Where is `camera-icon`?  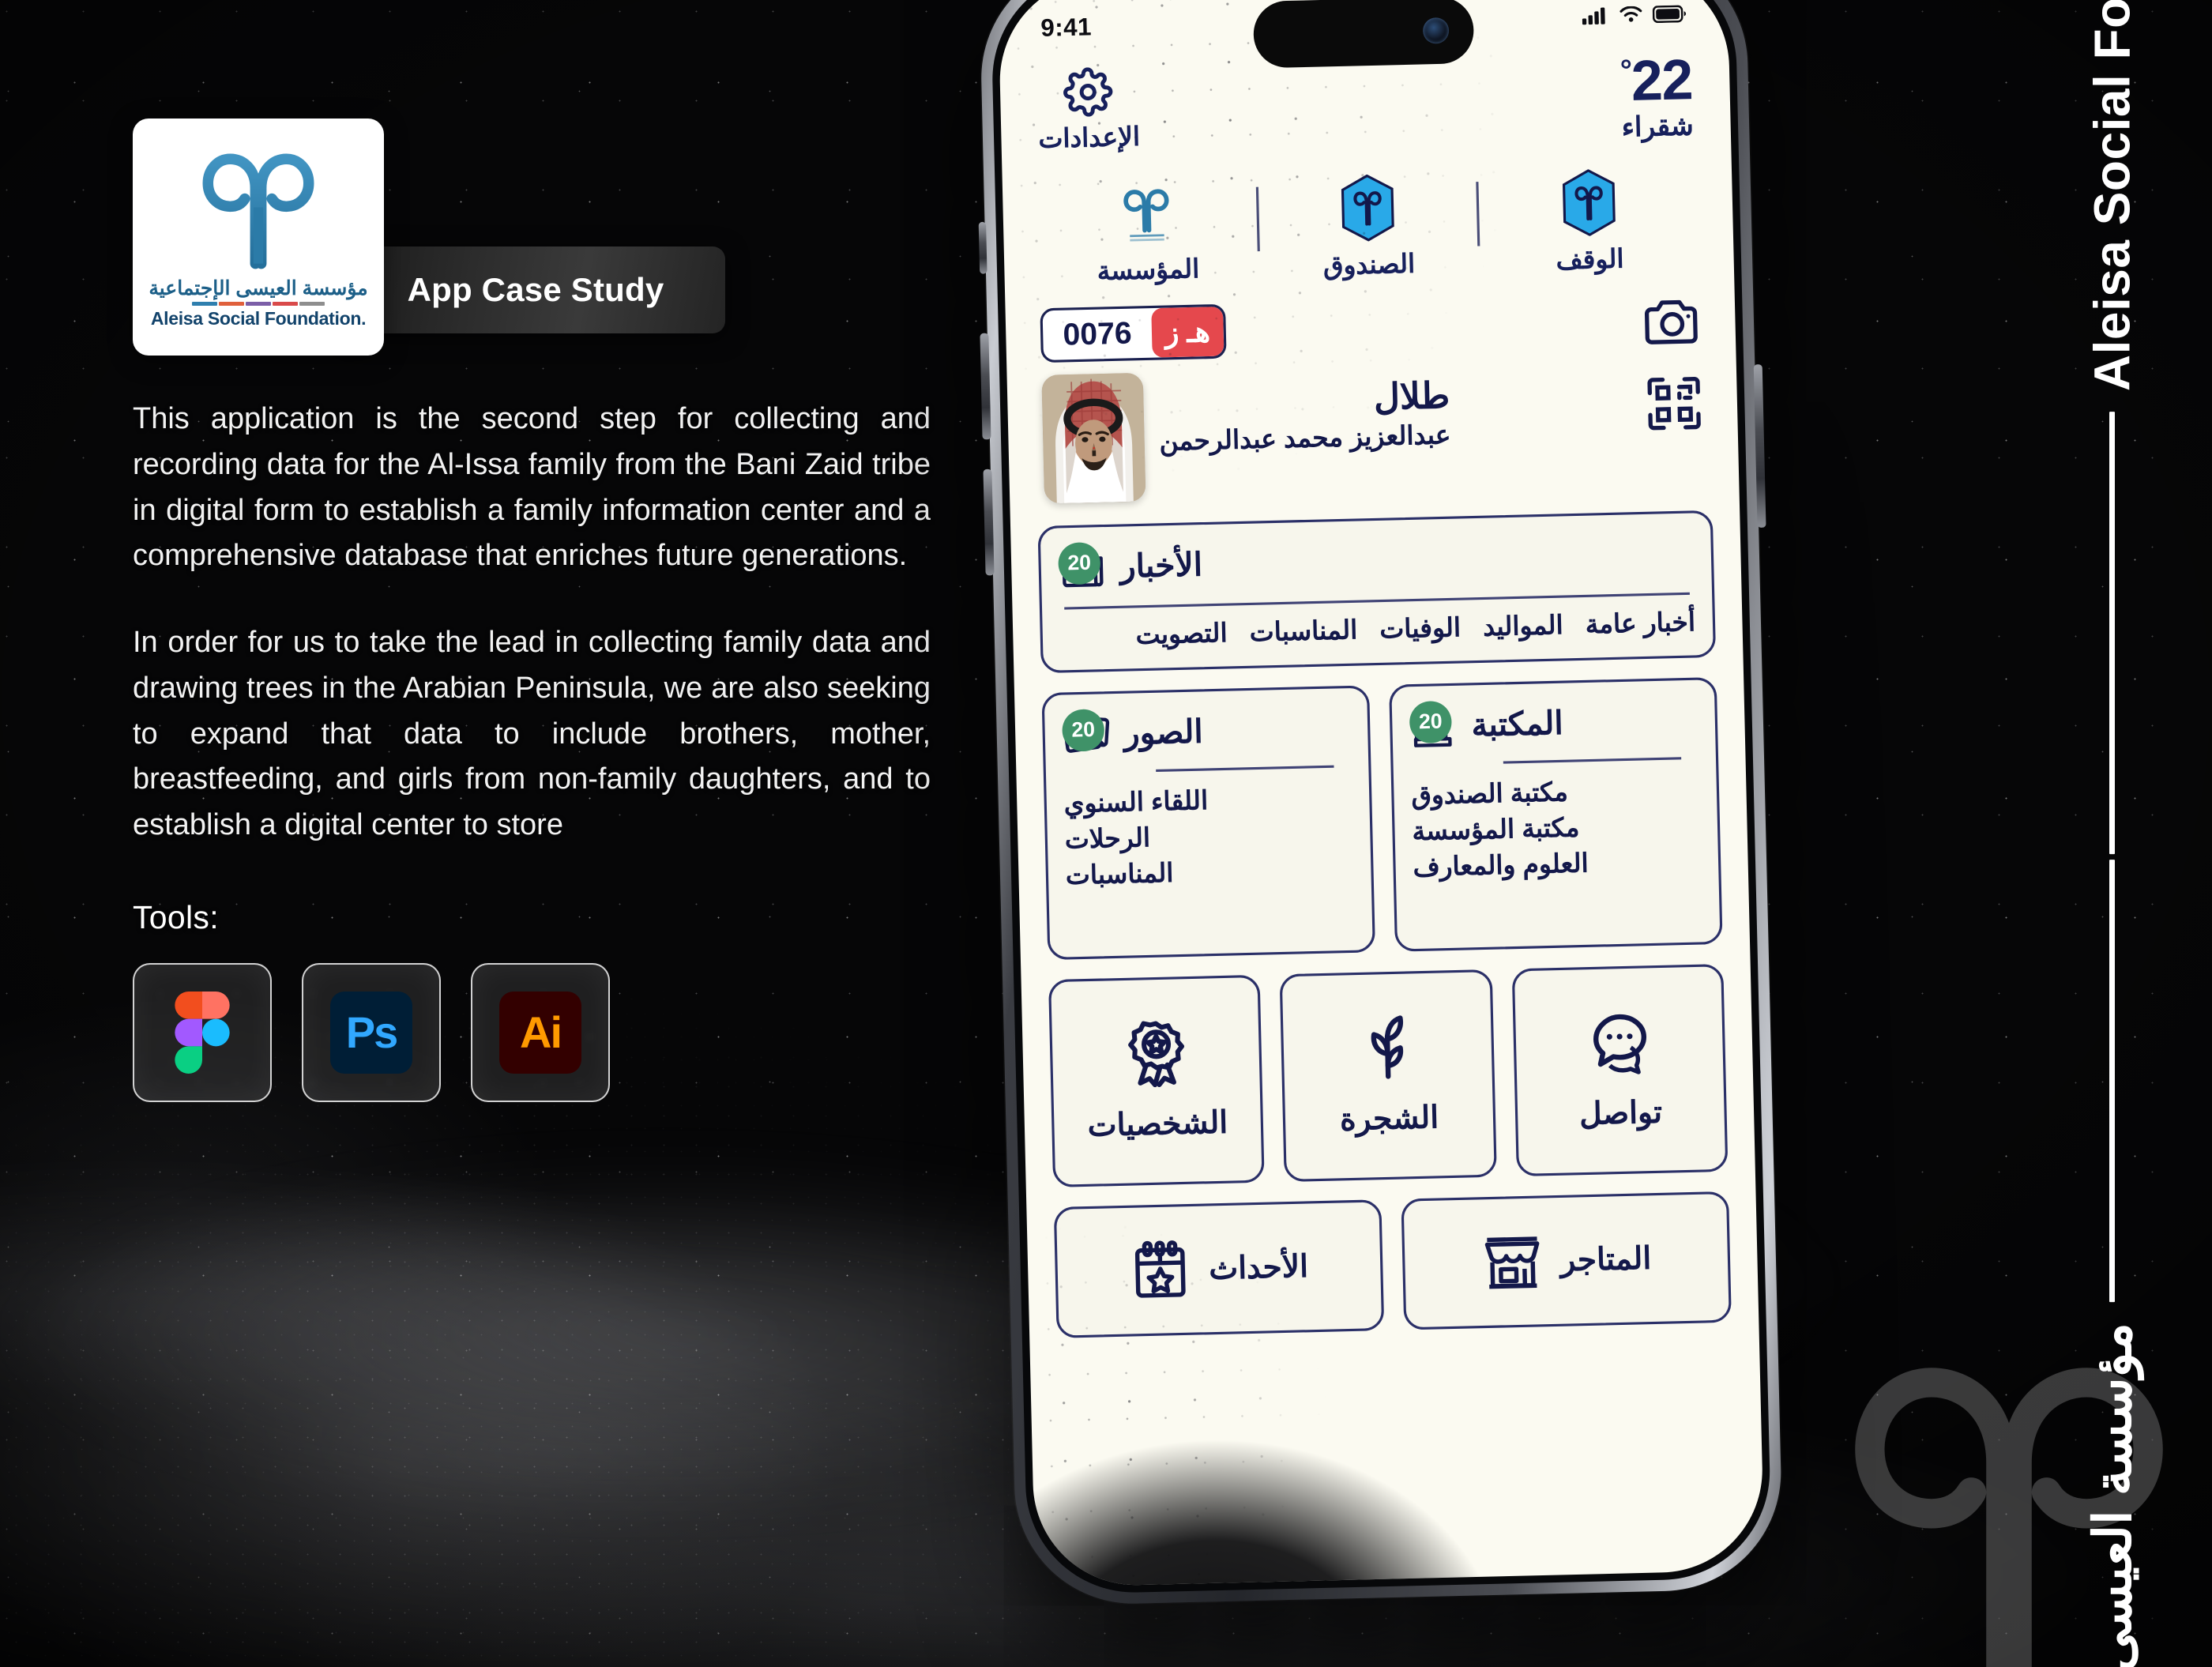
camera-icon is located at coordinates (1672, 323).